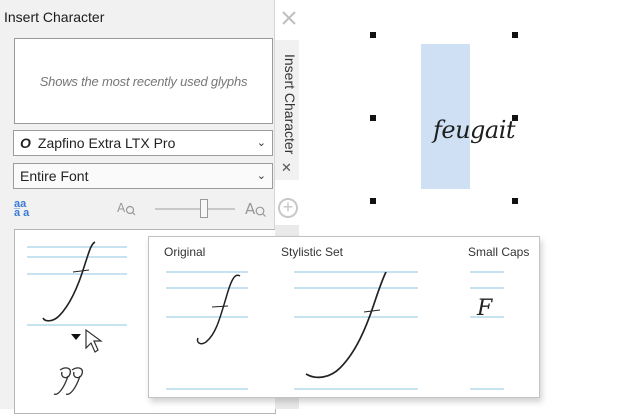 The width and height of the screenshot is (642, 414). Describe the element at coordinates (204, 208) in the screenshot. I see `zoom-slider-thumb` at that location.